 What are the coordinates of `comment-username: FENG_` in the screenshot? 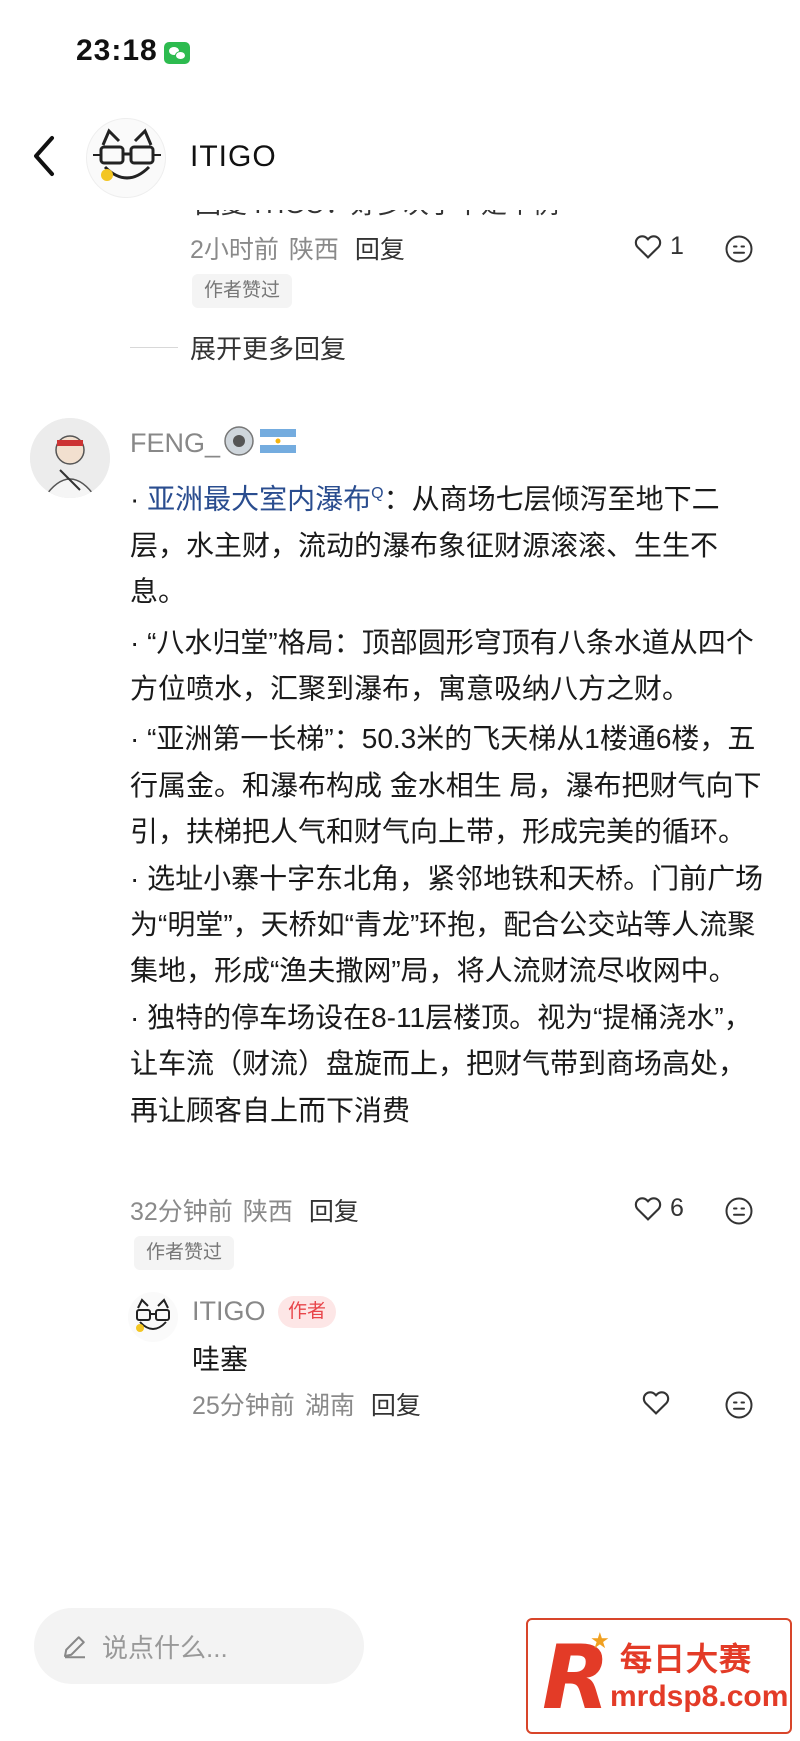 It's located at (175, 443).